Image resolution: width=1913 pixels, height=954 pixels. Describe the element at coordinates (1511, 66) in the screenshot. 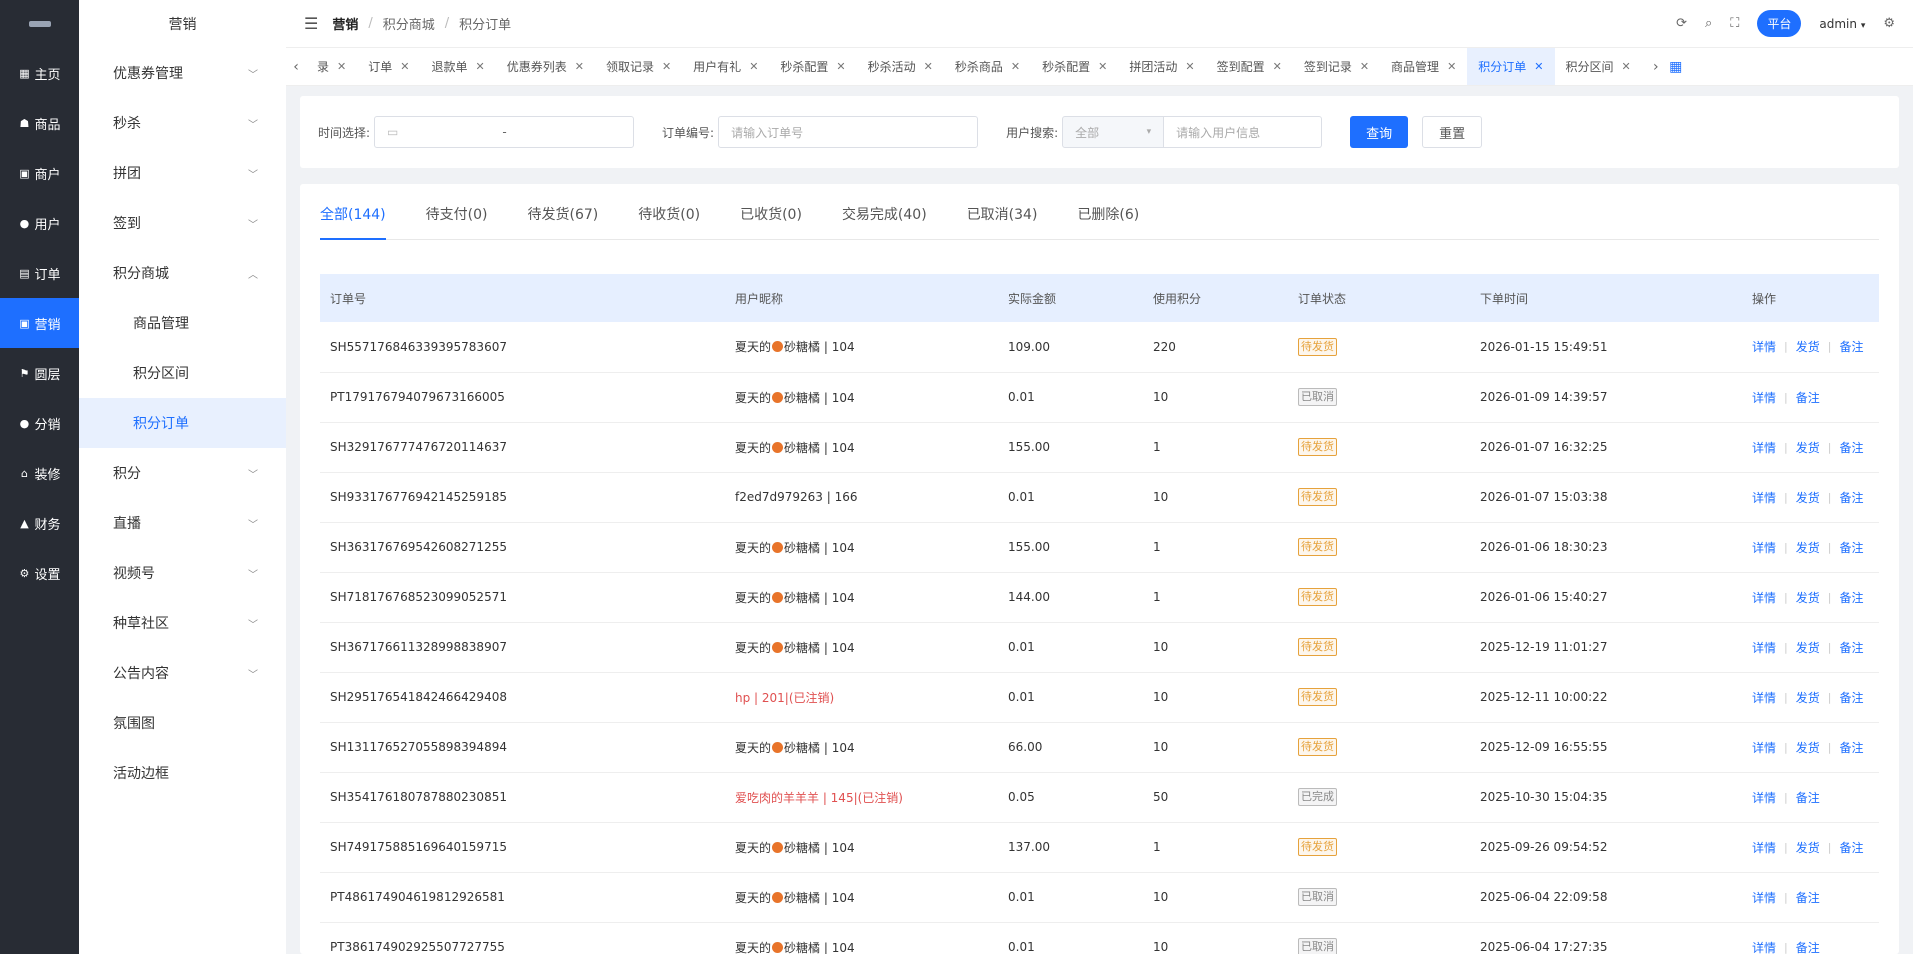

I see `page-tab: 积分订单 ✕` at that location.